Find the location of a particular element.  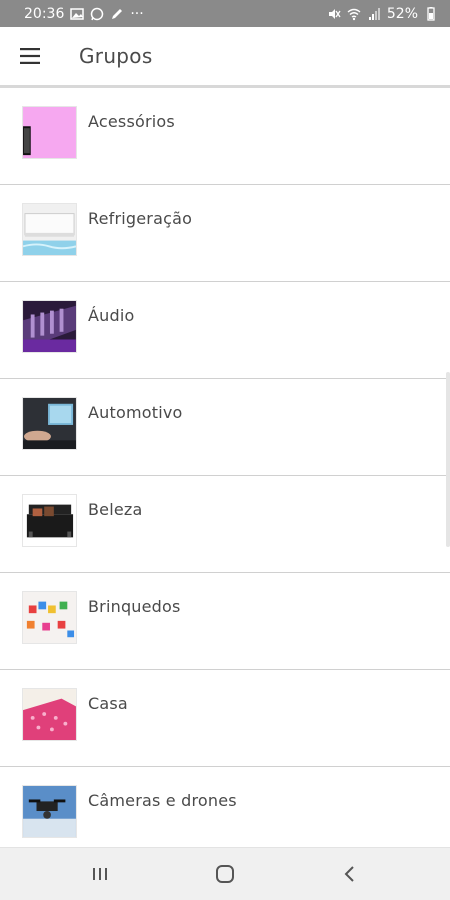

group-item-acessorios: Acessórios is located at coordinates (225, 136).